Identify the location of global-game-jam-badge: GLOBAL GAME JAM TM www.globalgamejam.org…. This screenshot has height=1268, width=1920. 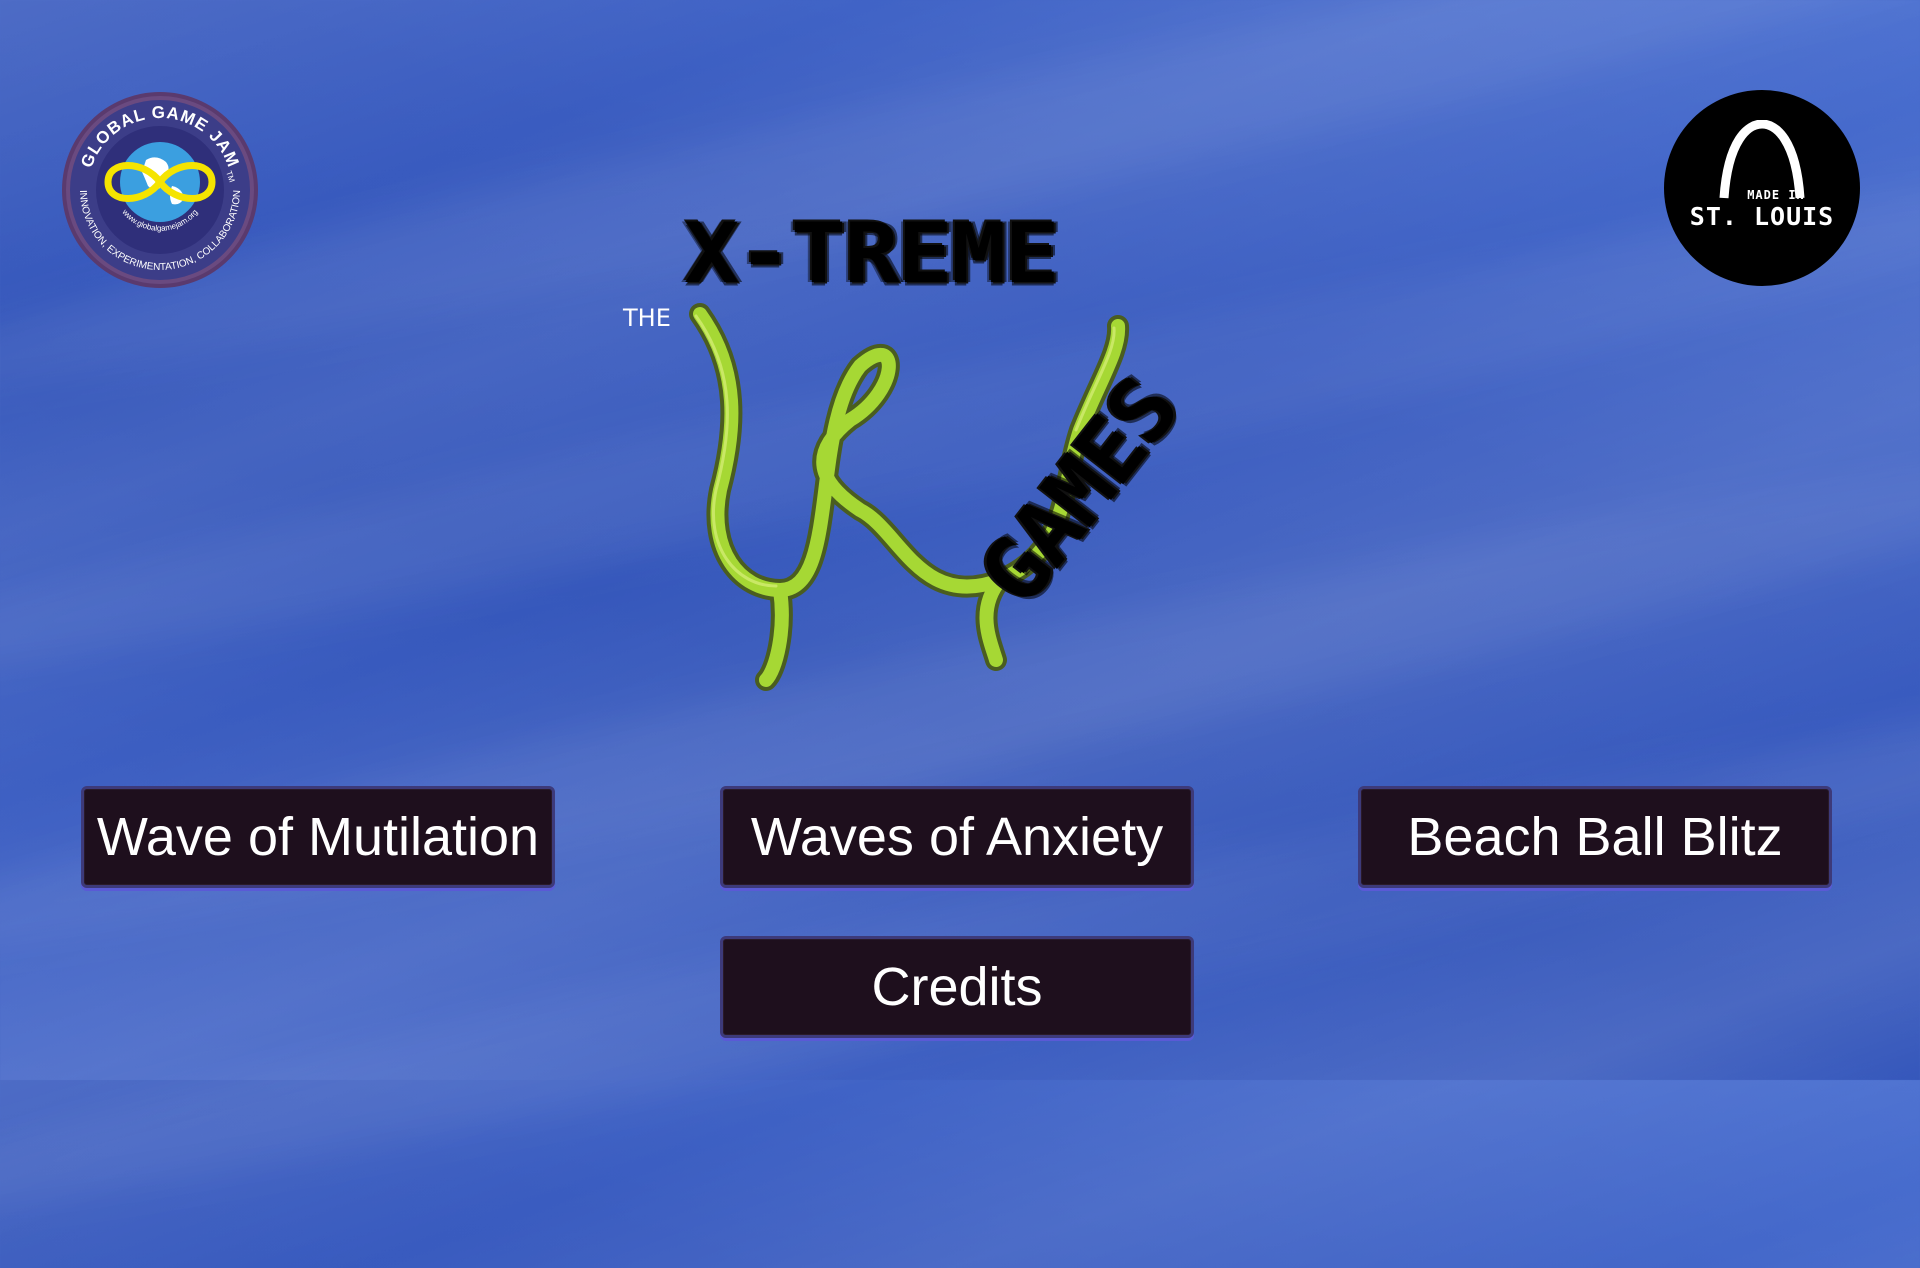
(160, 190).